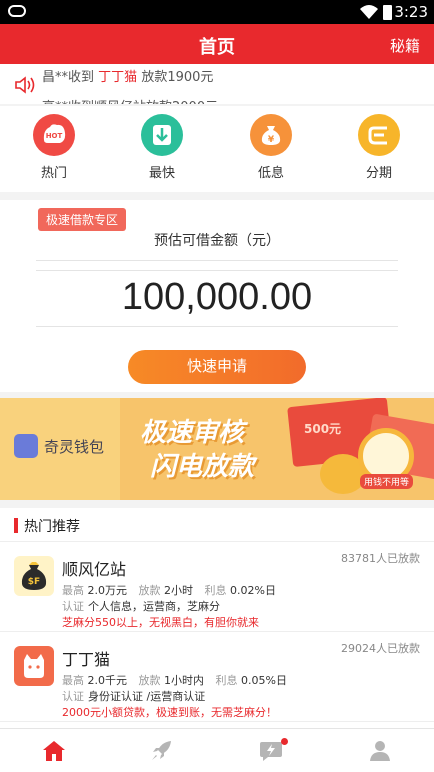 The width and height of the screenshot is (434, 772). What do you see at coordinates (387, 481) in the screenshot?
I see `banner-stamp: 用钱不用等` at bounding box center [387, 481].